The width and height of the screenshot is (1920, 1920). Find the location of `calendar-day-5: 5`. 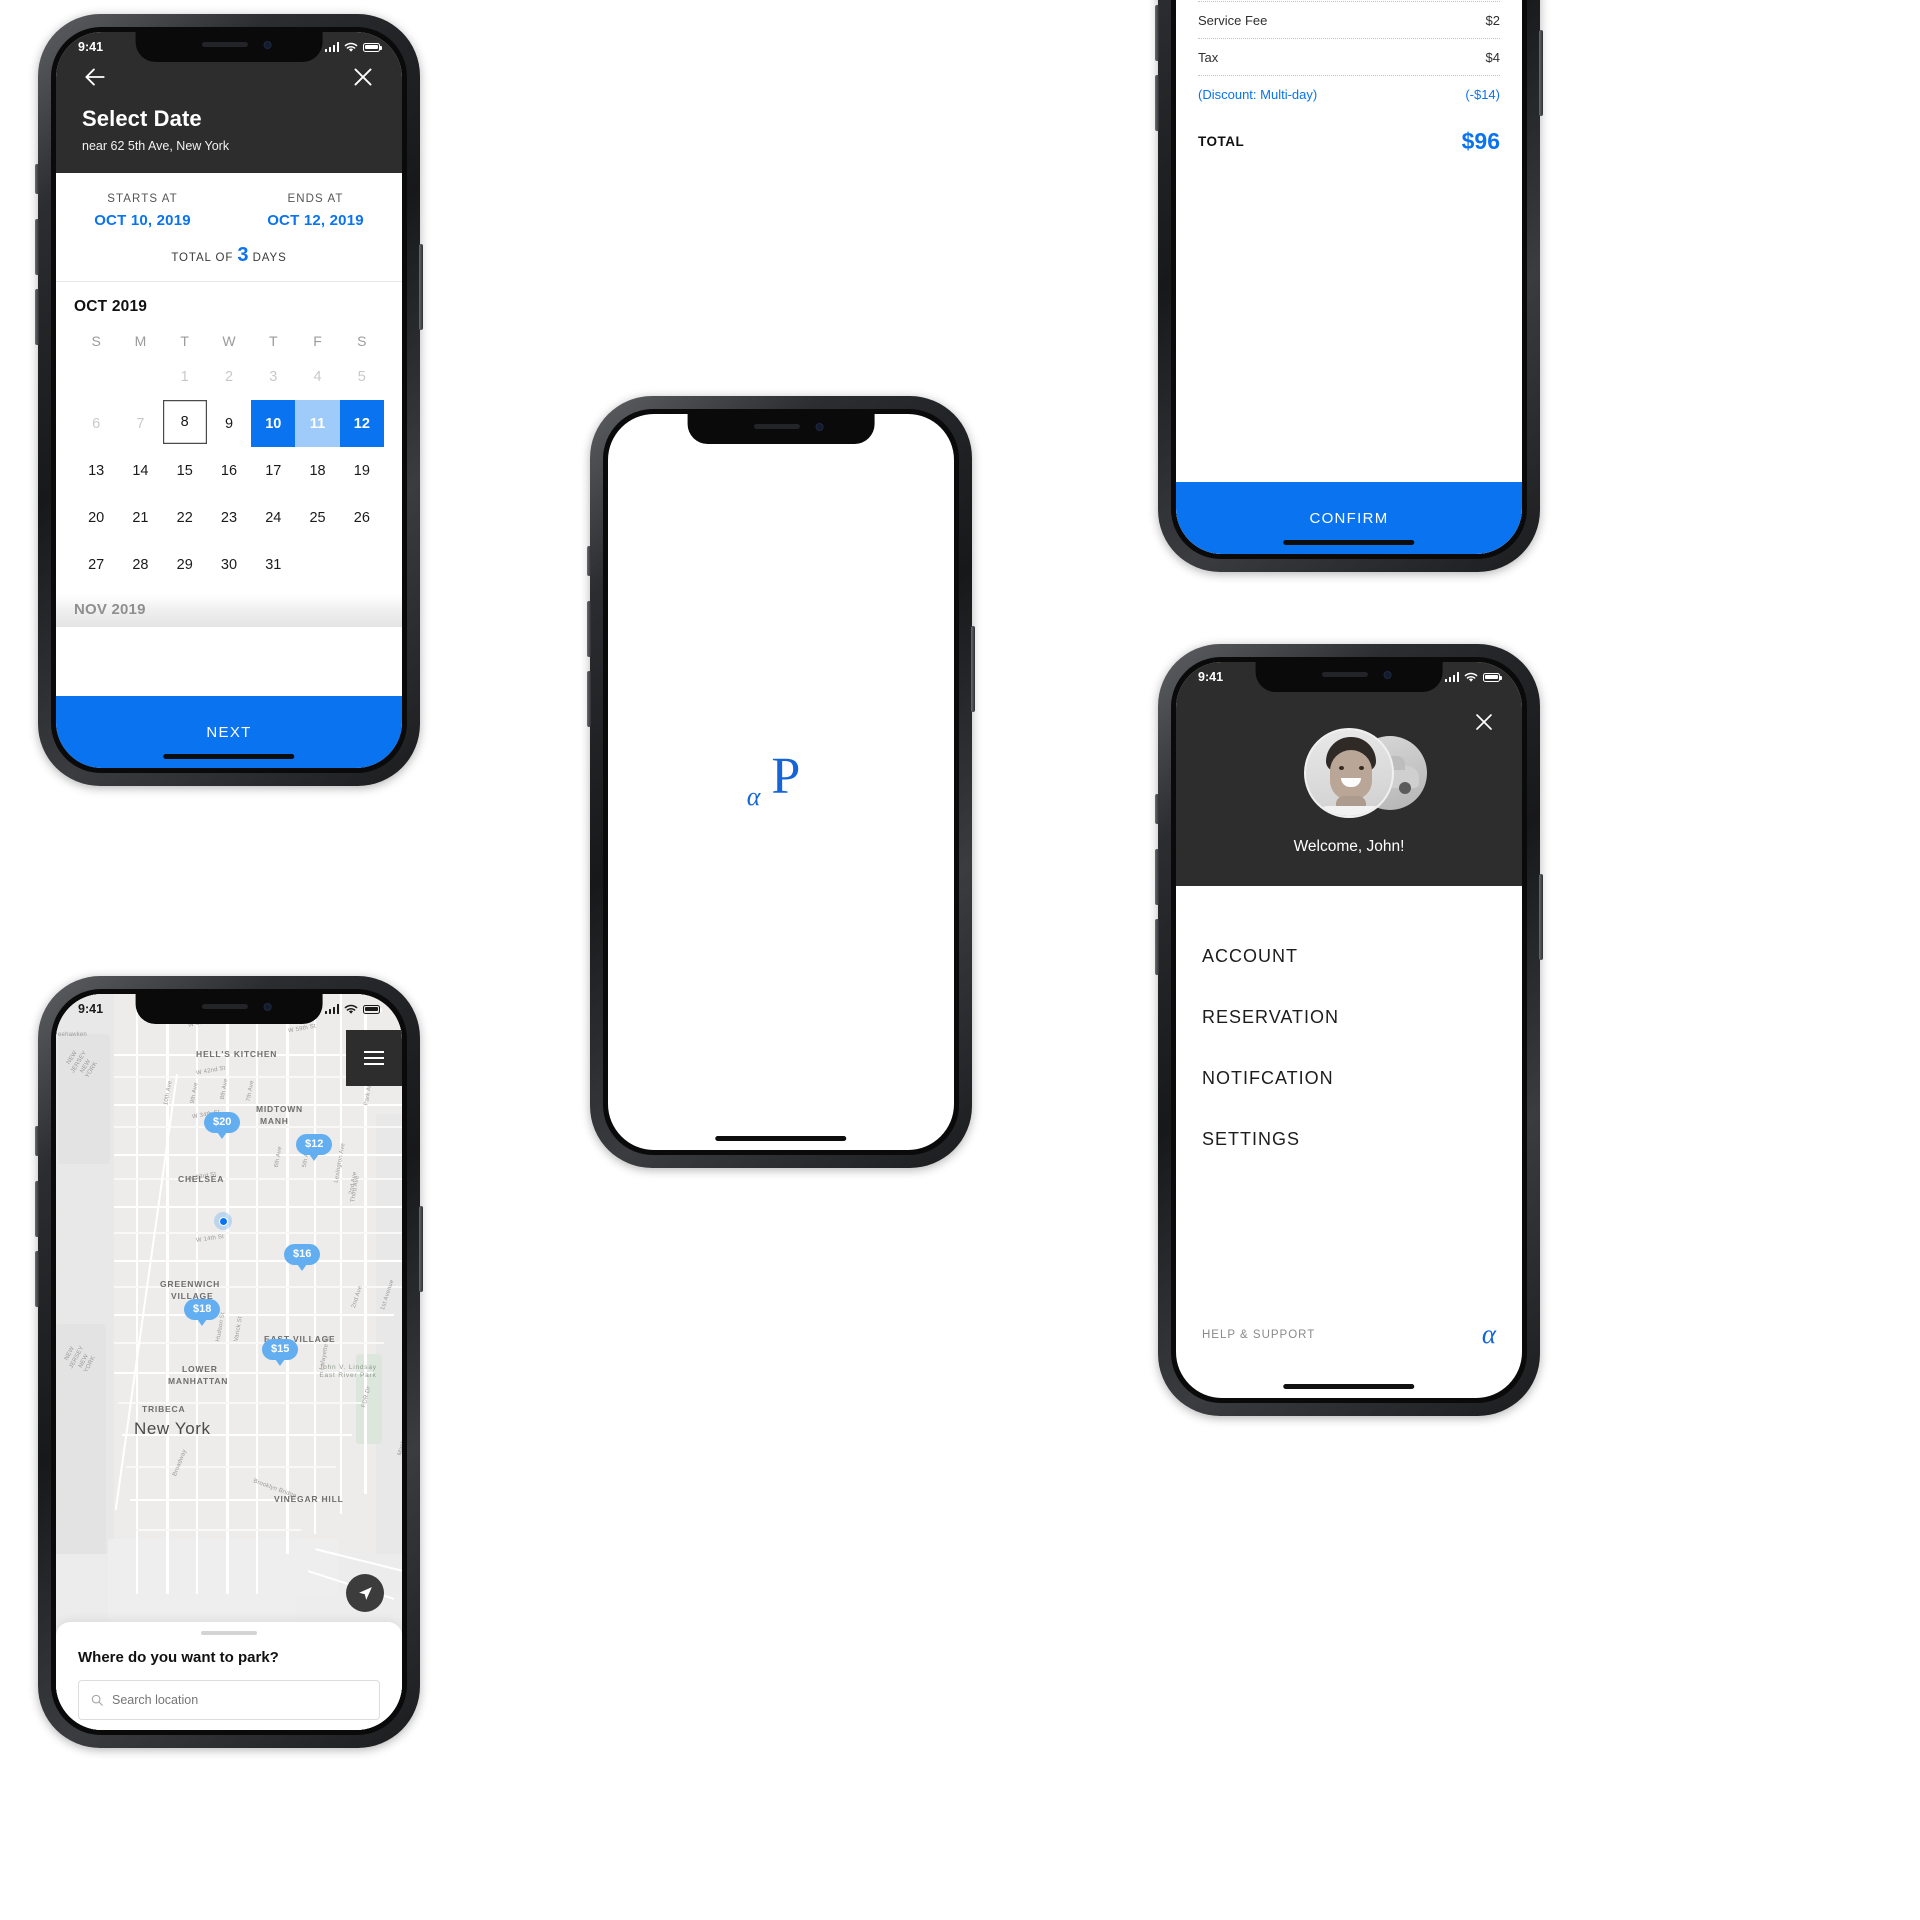

calendar-day-5: 5 is located at coordinates (362, 376).